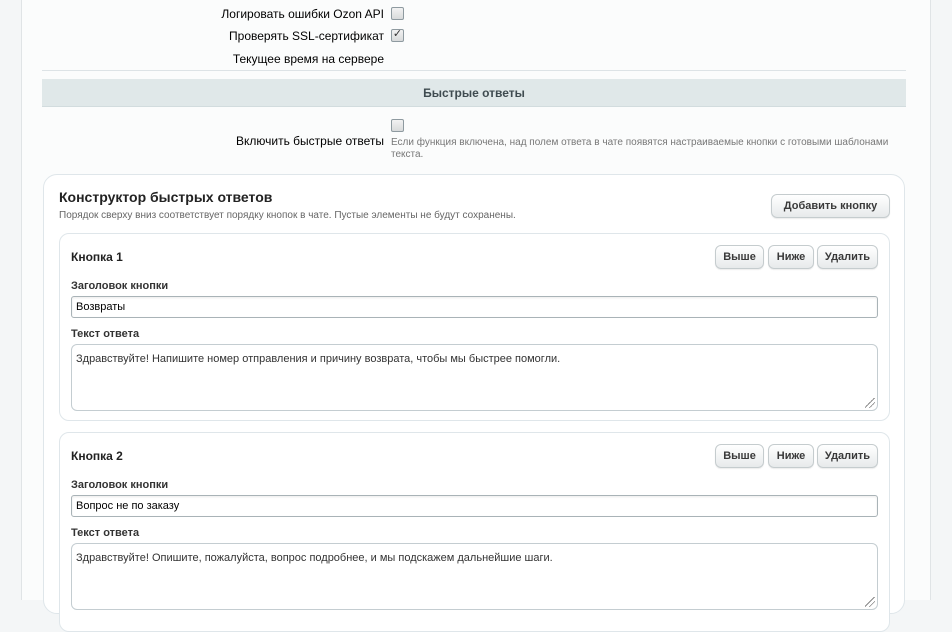 This screenshot has height=632, width=952. I want to click on verify-ssl-row: Проверять SSL-сертификат ✓, so click(477, 36).